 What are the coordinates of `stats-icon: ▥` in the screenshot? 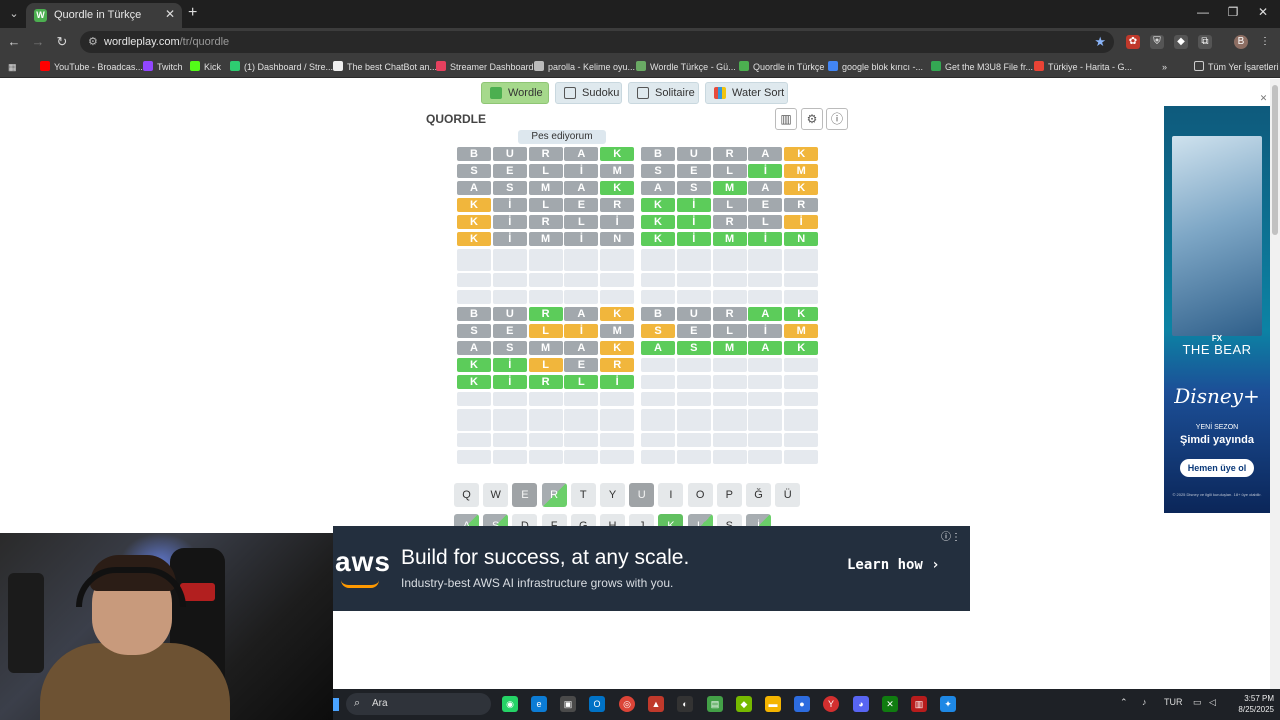 It's located at (786, 119).